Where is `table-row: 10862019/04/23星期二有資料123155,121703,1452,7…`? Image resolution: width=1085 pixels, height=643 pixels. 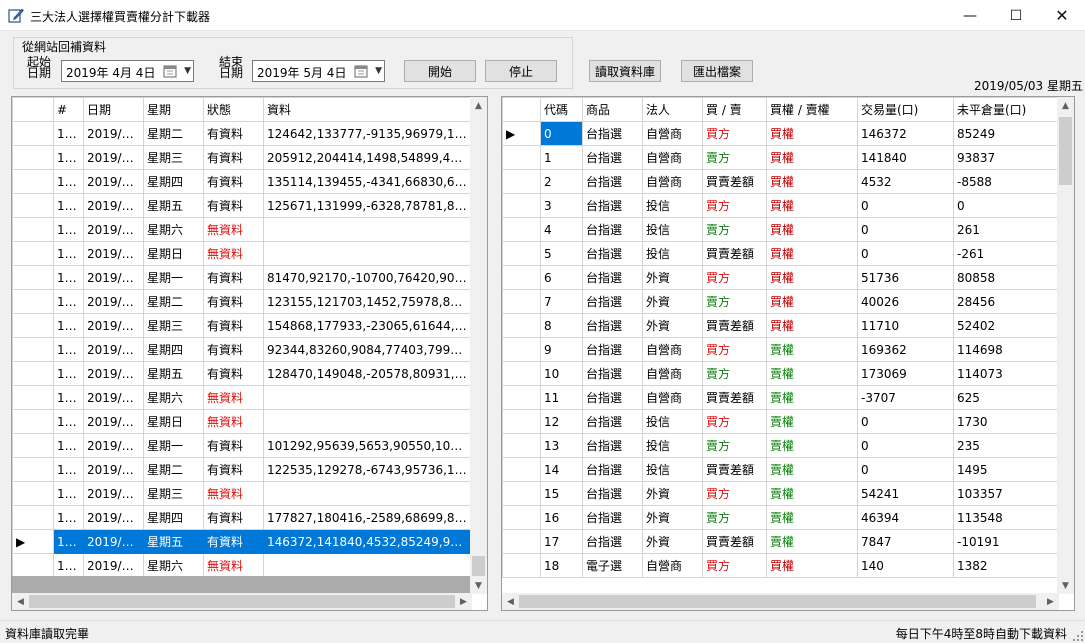
table-row: 10862019/04/23星期二有資料123155,121703,1452,7… is located at coordinates (241, 301).